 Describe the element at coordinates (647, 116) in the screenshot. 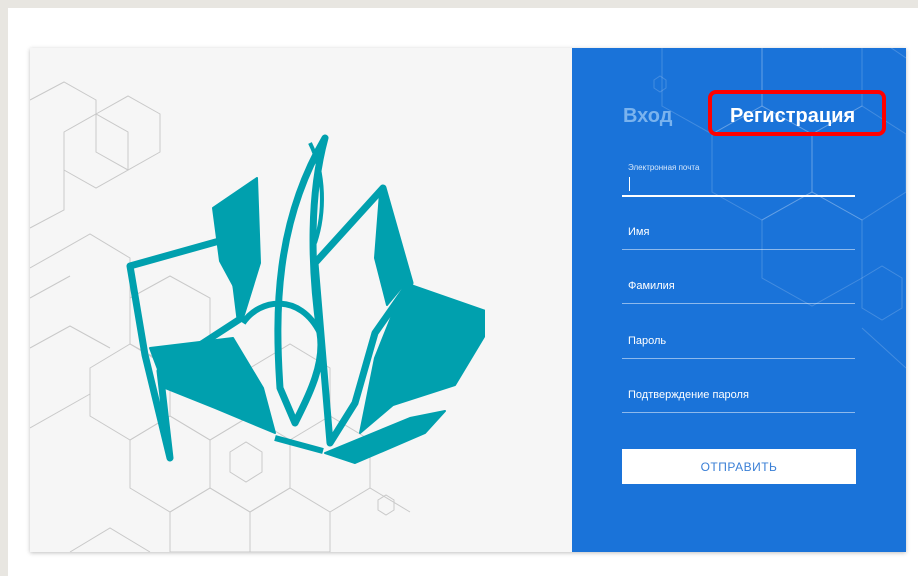

I see `tab-login: Вход` at that location.